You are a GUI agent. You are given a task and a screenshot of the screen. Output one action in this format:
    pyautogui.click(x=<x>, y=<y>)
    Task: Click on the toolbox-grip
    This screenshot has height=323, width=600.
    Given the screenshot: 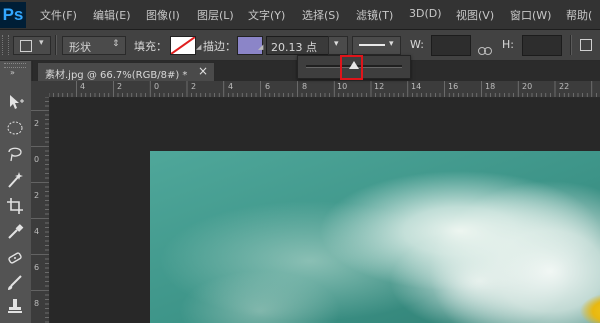 What is the action you would take?
    pyautogui.click(x=15, y=65)
    